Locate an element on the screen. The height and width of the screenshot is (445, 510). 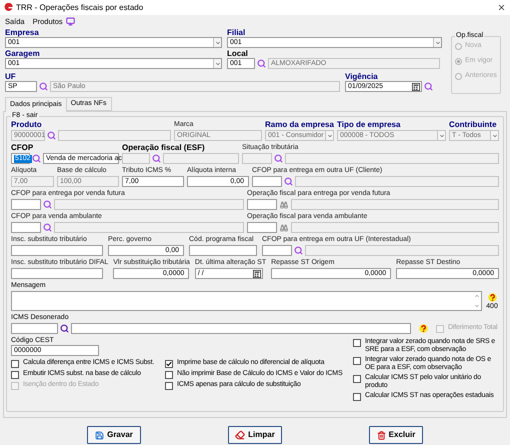
save-button: Gravar is located at coordinates (114, 435).